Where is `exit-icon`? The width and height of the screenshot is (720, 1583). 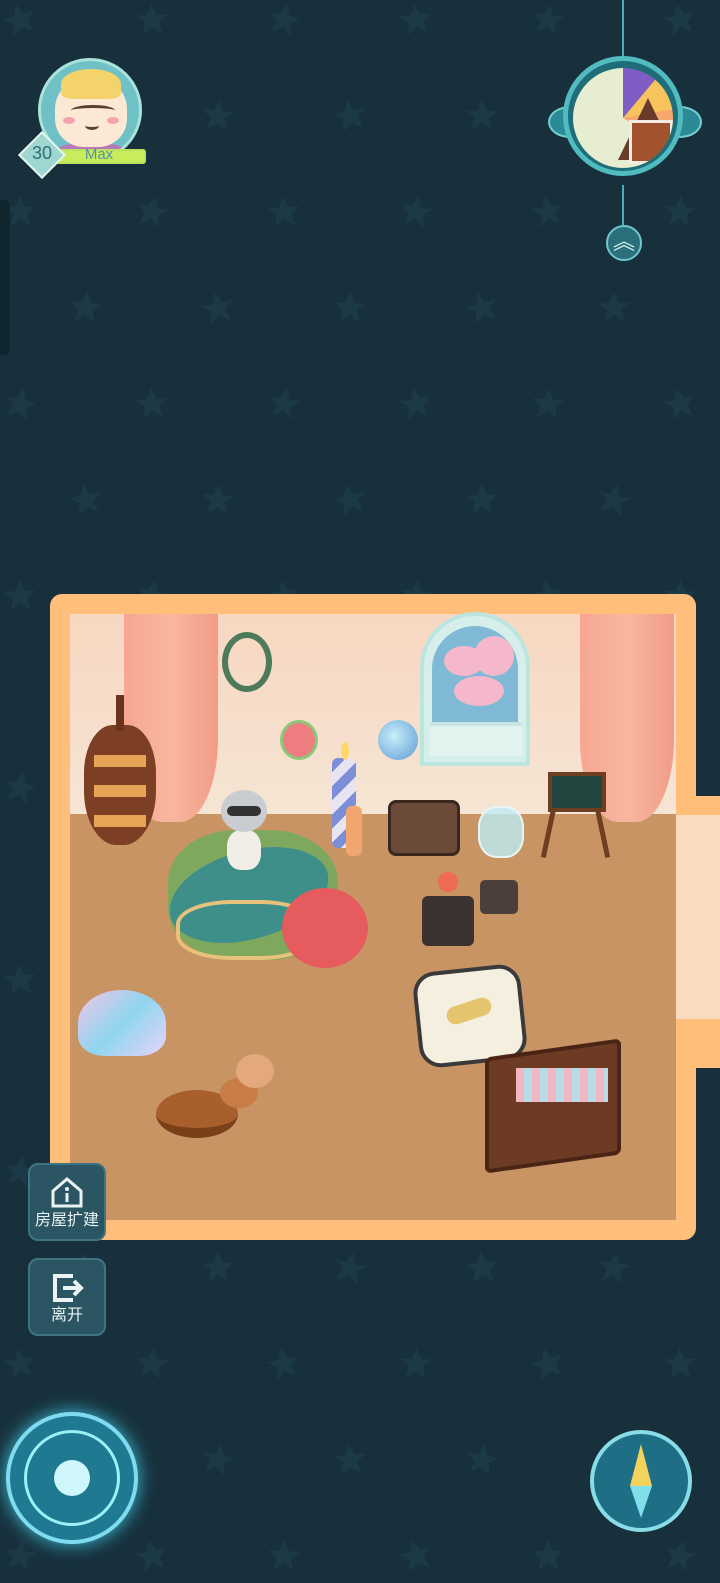 exit-icon is located at coordinates (68, 1288).